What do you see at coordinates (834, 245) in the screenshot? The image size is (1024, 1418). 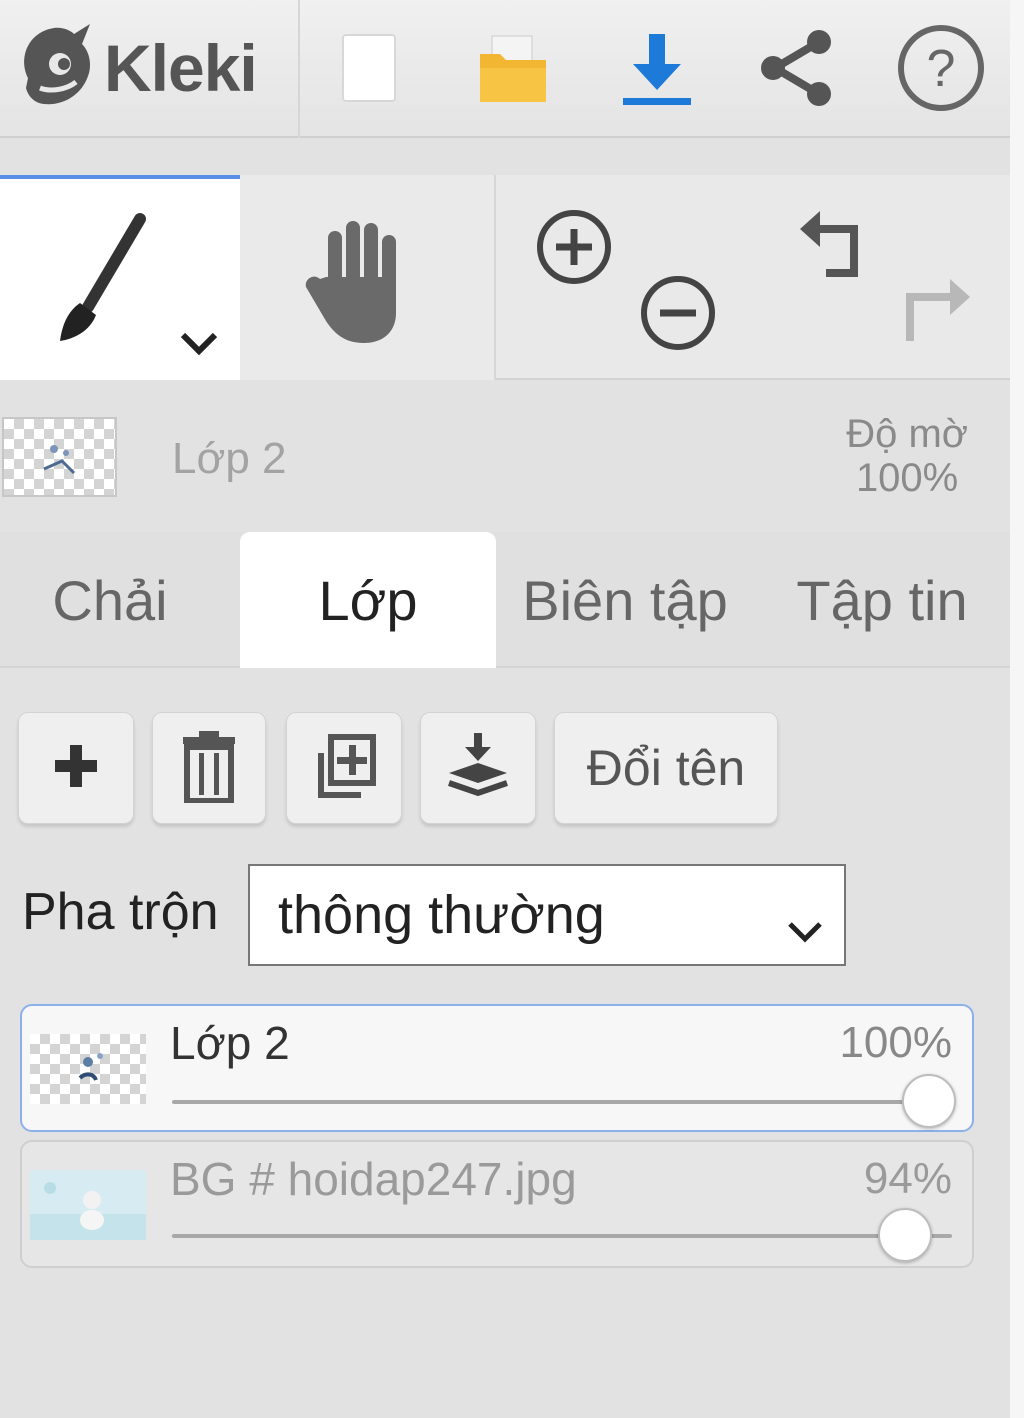 I see `undo-icon` at bounding box center [834, 245].